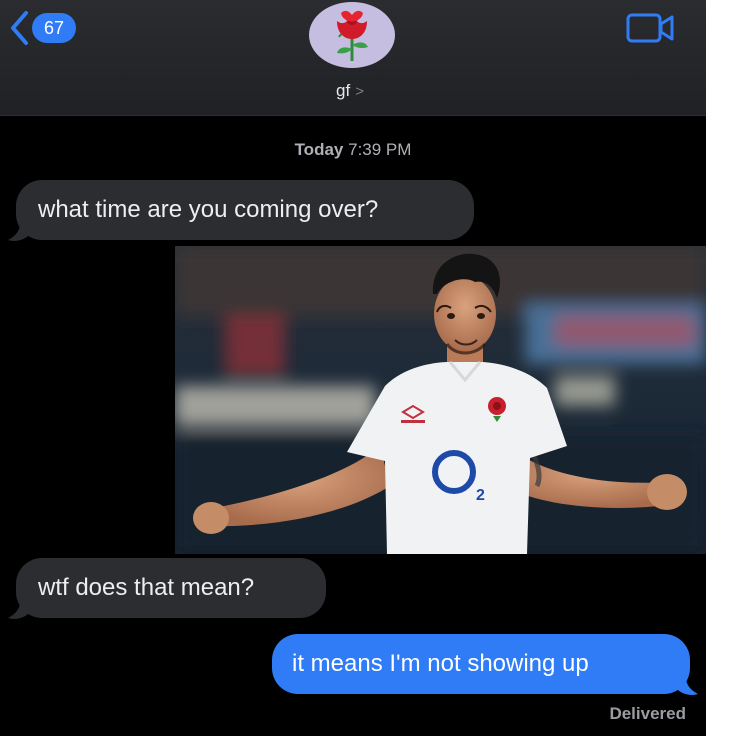 The height and width of the screenshot is (736, 736). I want to click on message-text: what time are you coming over?, so click(208, 209).